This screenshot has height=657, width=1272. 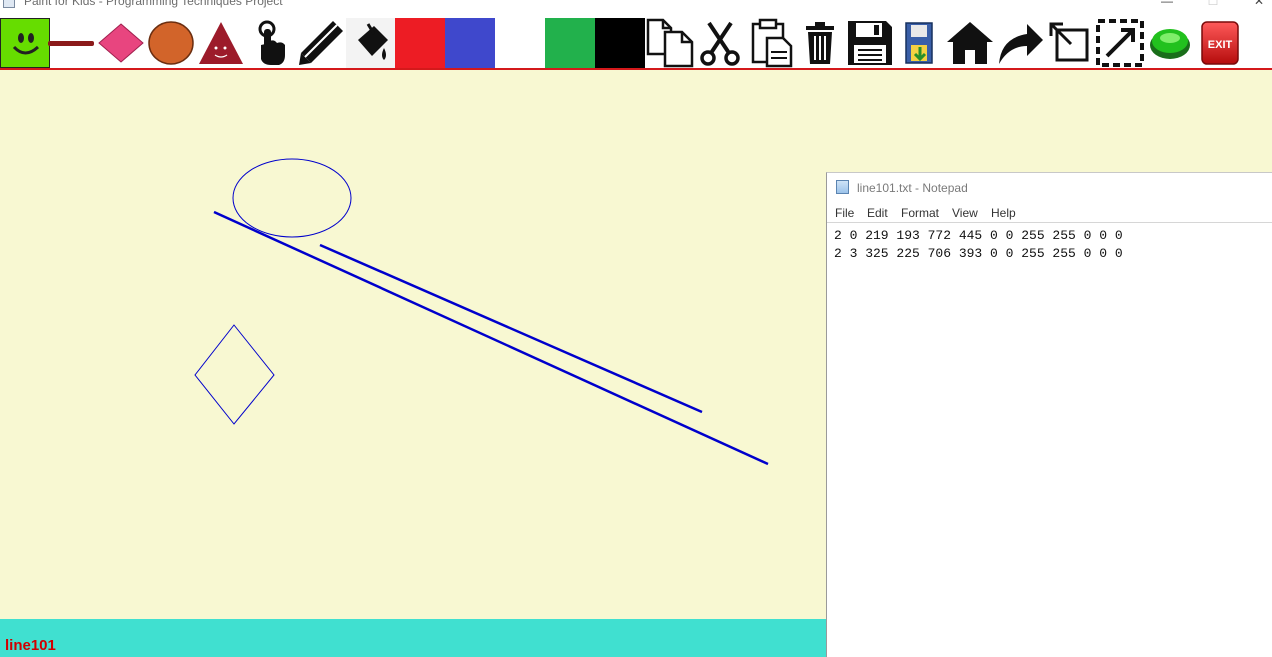 I want to click on cut-icon, so click(x=720, y=43).